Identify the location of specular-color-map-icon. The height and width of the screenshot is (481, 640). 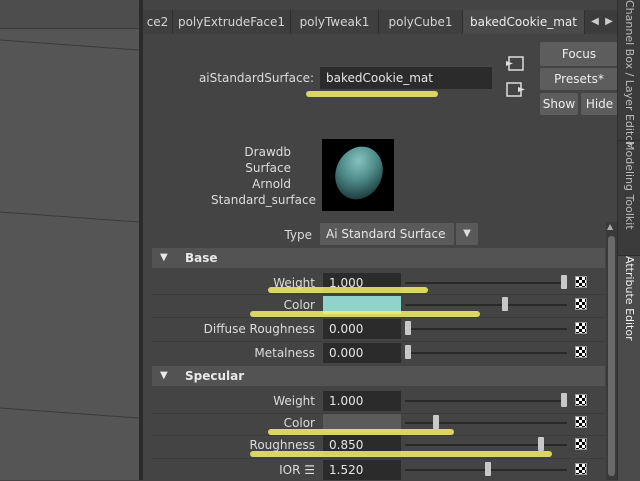
(581, 422).